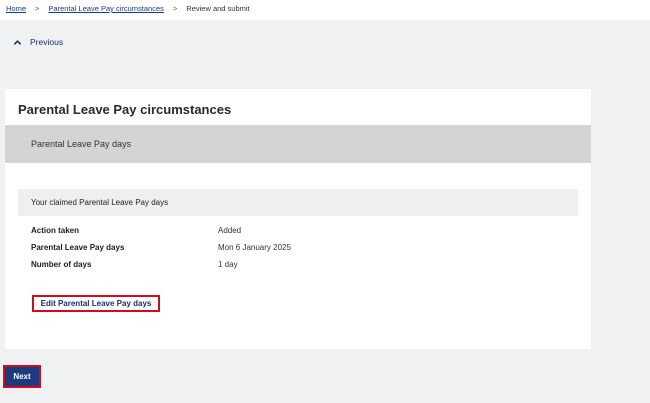 The width and height of the screenshot is (650, 403). Describe the element at coordinates (228, 264) in the screenshot. I see `detail-value: 1 day` at that location.